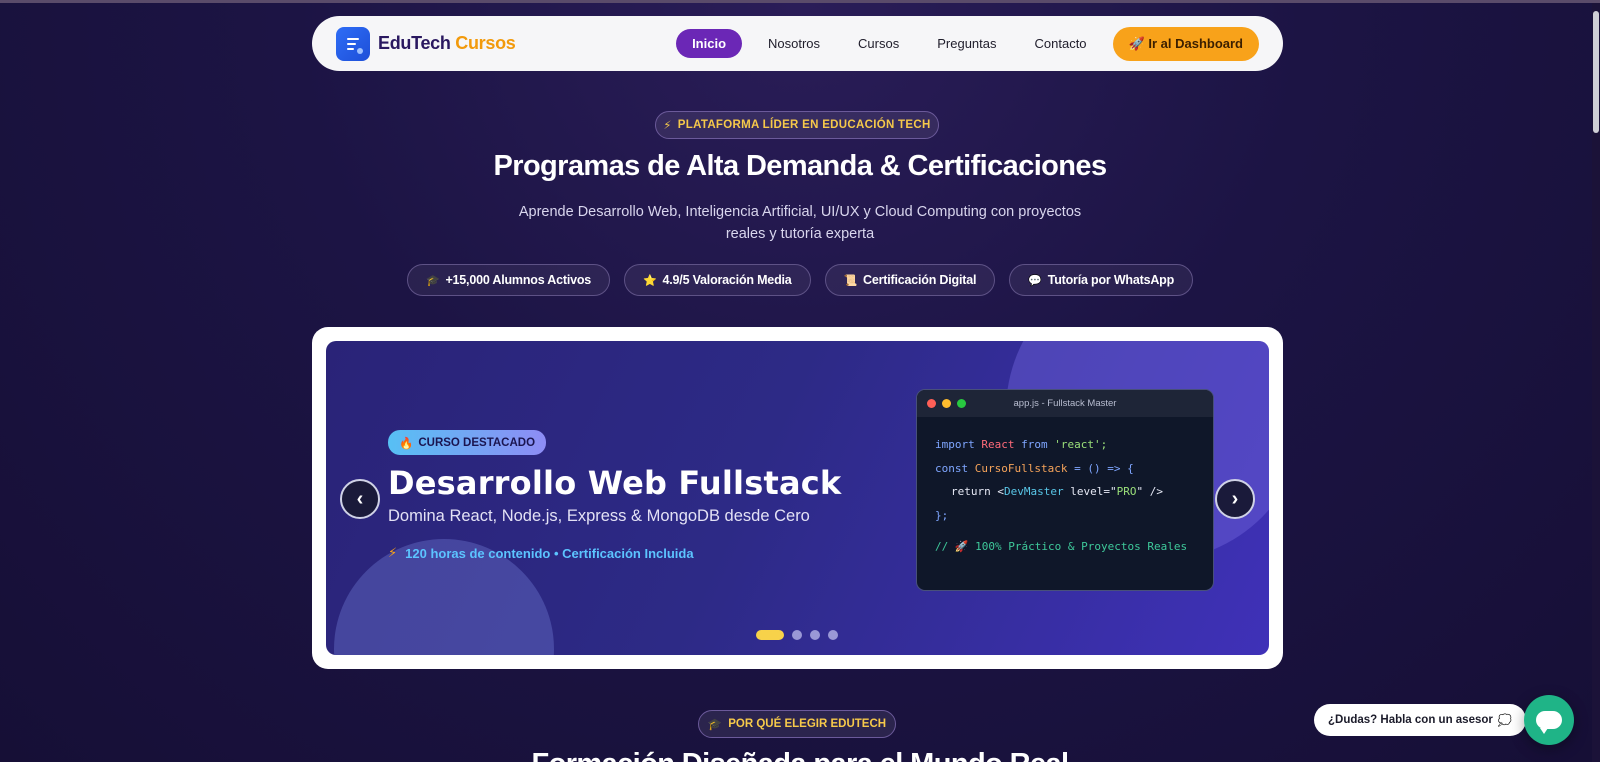 This screenshot has height=762, width=1600. I want to click on featured-course-badge: 🔥 CURSO DESTACADO, so click(467, 442).